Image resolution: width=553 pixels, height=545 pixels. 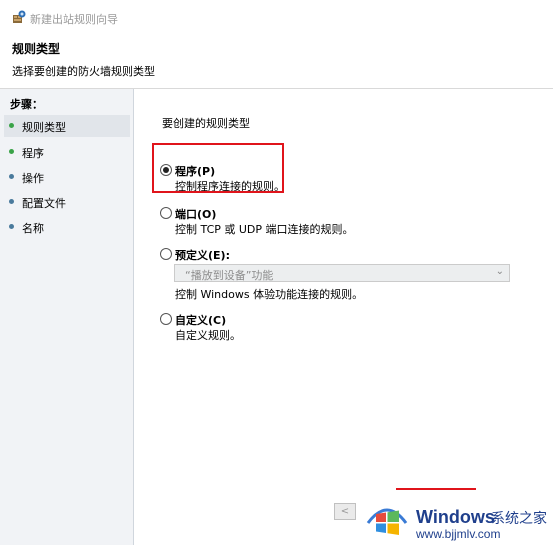 I want to click on step-label: 名称, so click(x=33, y=228).